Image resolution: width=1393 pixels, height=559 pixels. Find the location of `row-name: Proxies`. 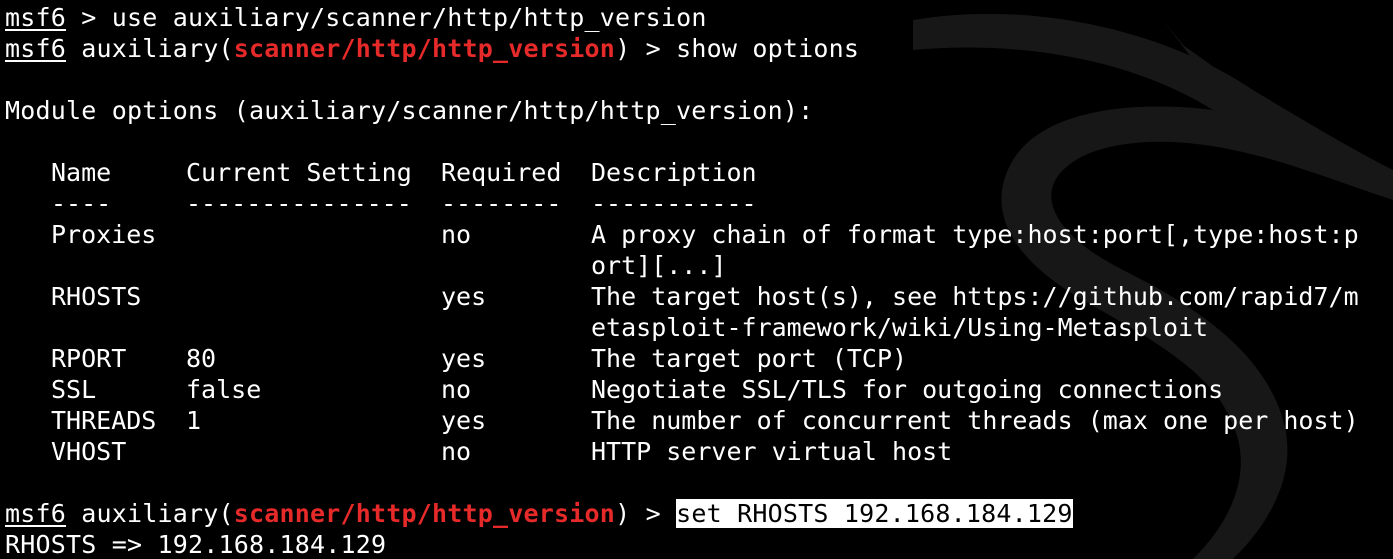

row-name: Proxies is located at coordinates (104, 234).